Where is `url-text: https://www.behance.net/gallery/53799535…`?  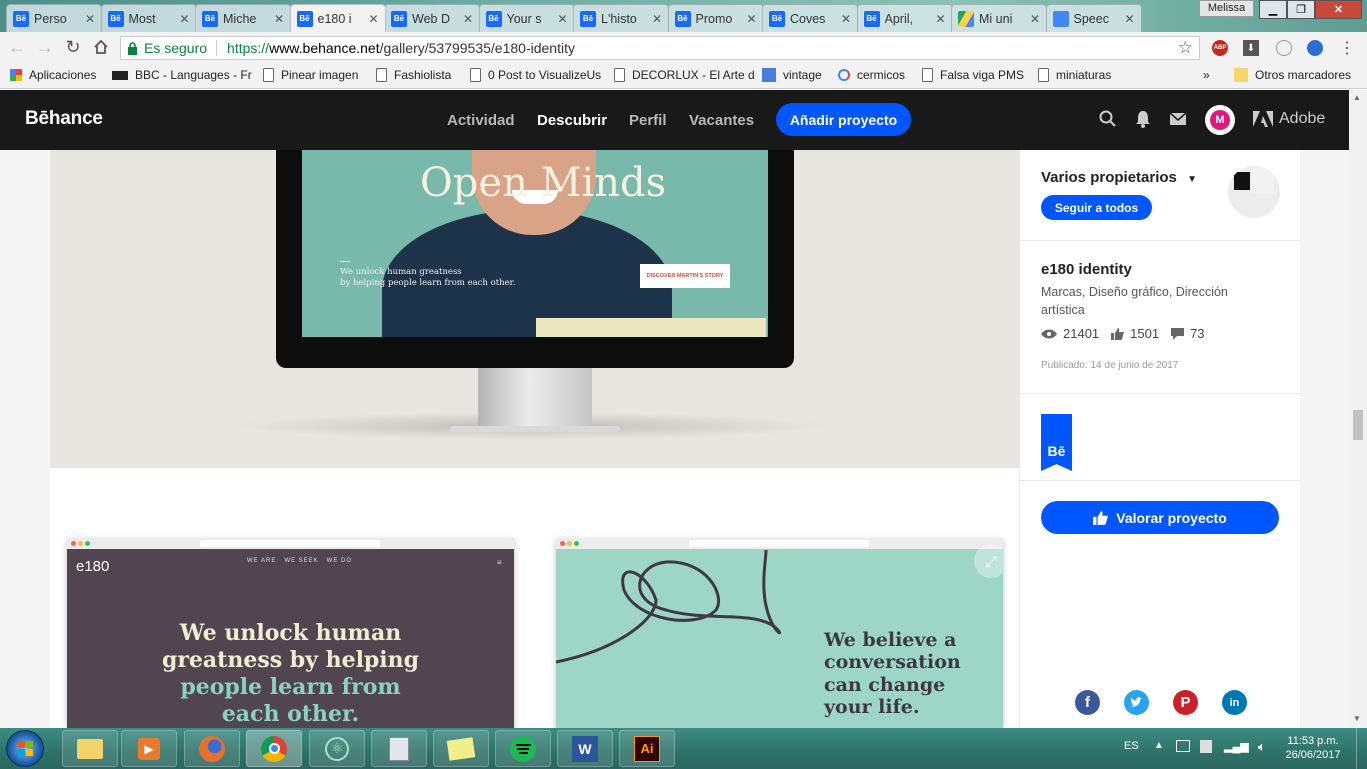 url-text: https://www.behance.net/gallery/53799535… is located at coordinates (401, 48).